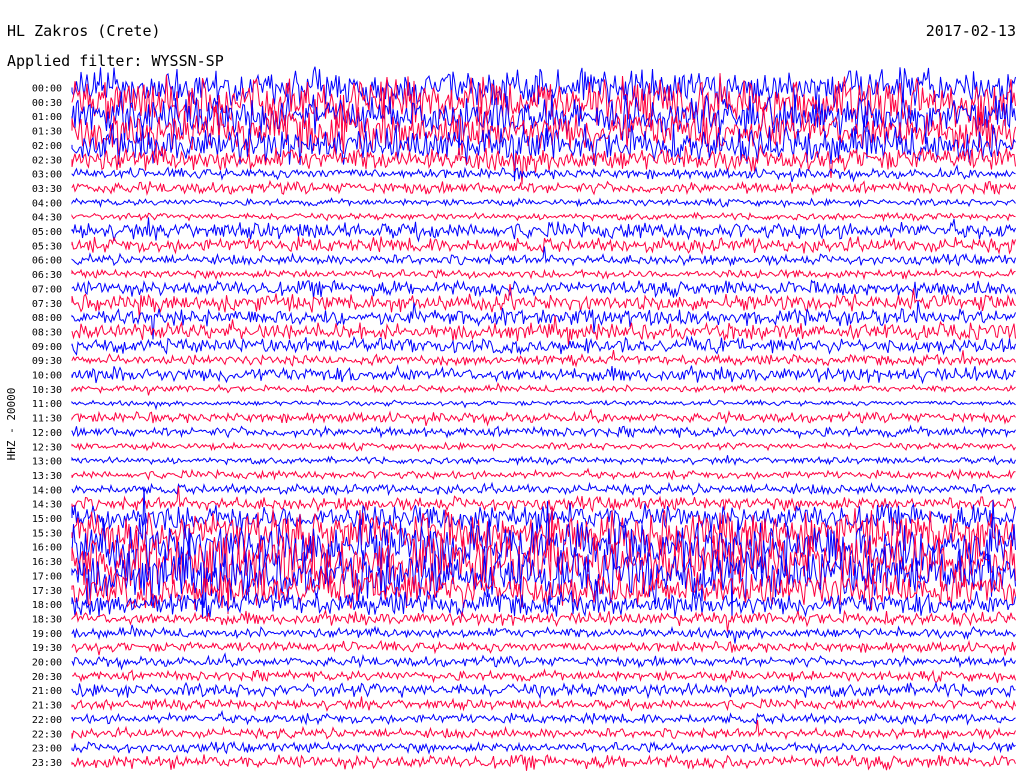  I want to click on filter-label: Applied filter: WYSSN-SP, so click(115, 61).